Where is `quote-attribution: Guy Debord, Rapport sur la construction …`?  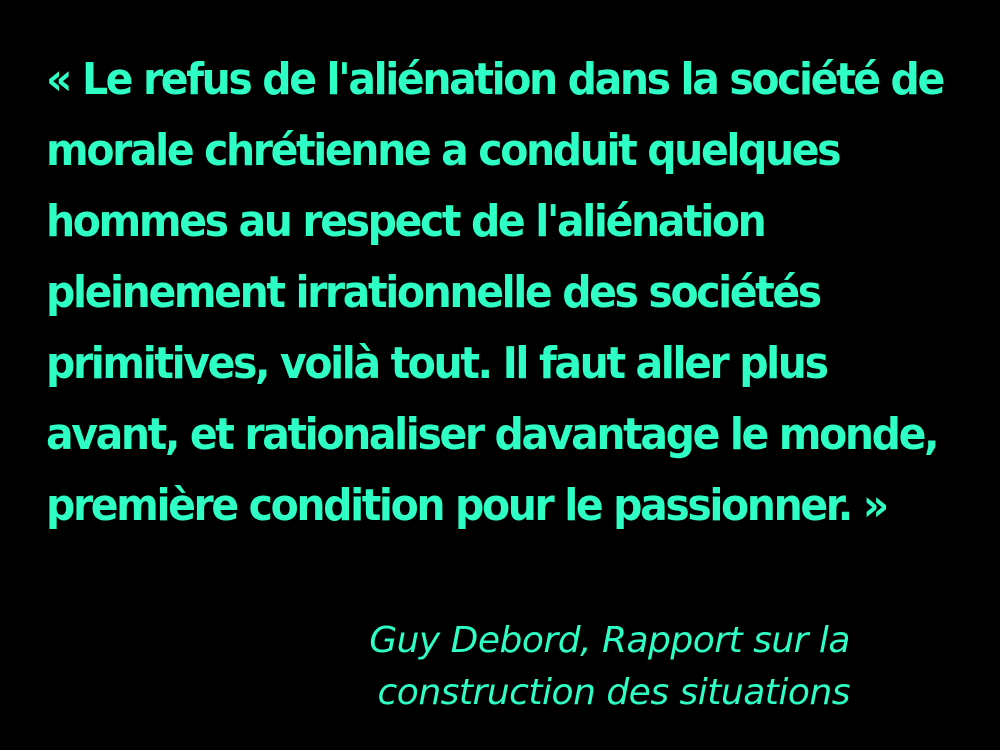
quote-attribution: Guy Debord, Rapport sur la construction … is located at coordinates (609, 667).